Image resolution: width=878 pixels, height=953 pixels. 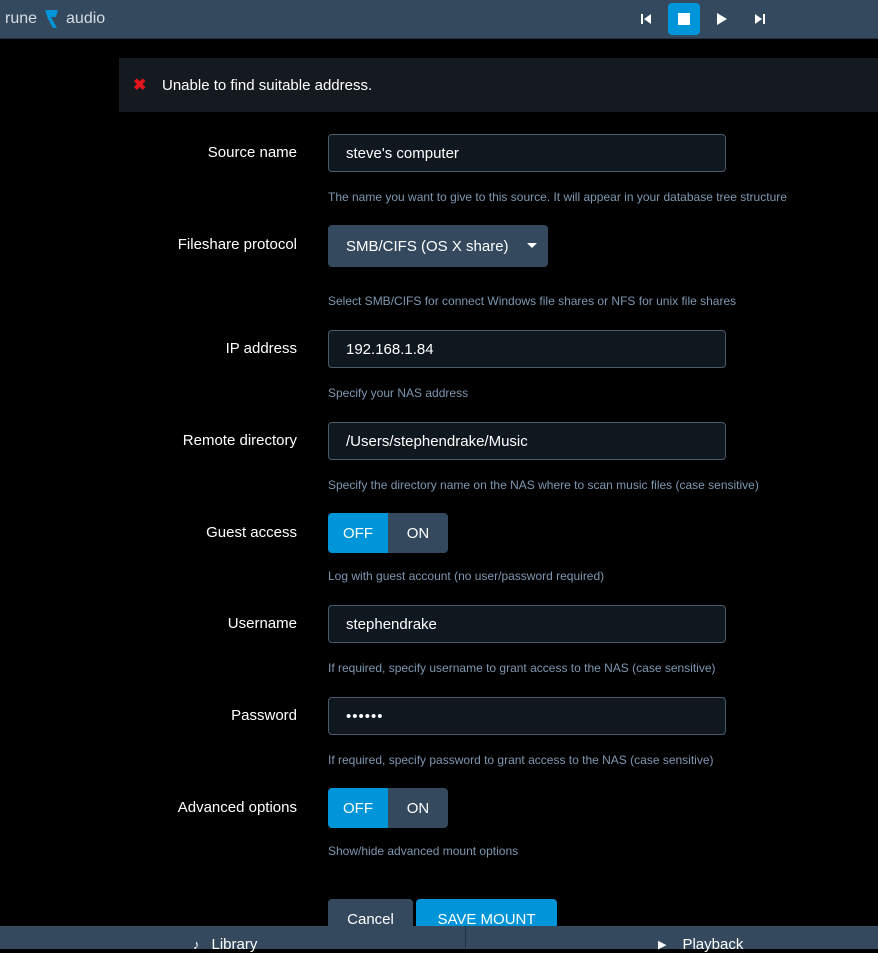 What do you see at coordinates (237, 244) in the screenshot?
I see `fileshare-protocol-label: Fileshare protocol` at bounding box center [237, 244].